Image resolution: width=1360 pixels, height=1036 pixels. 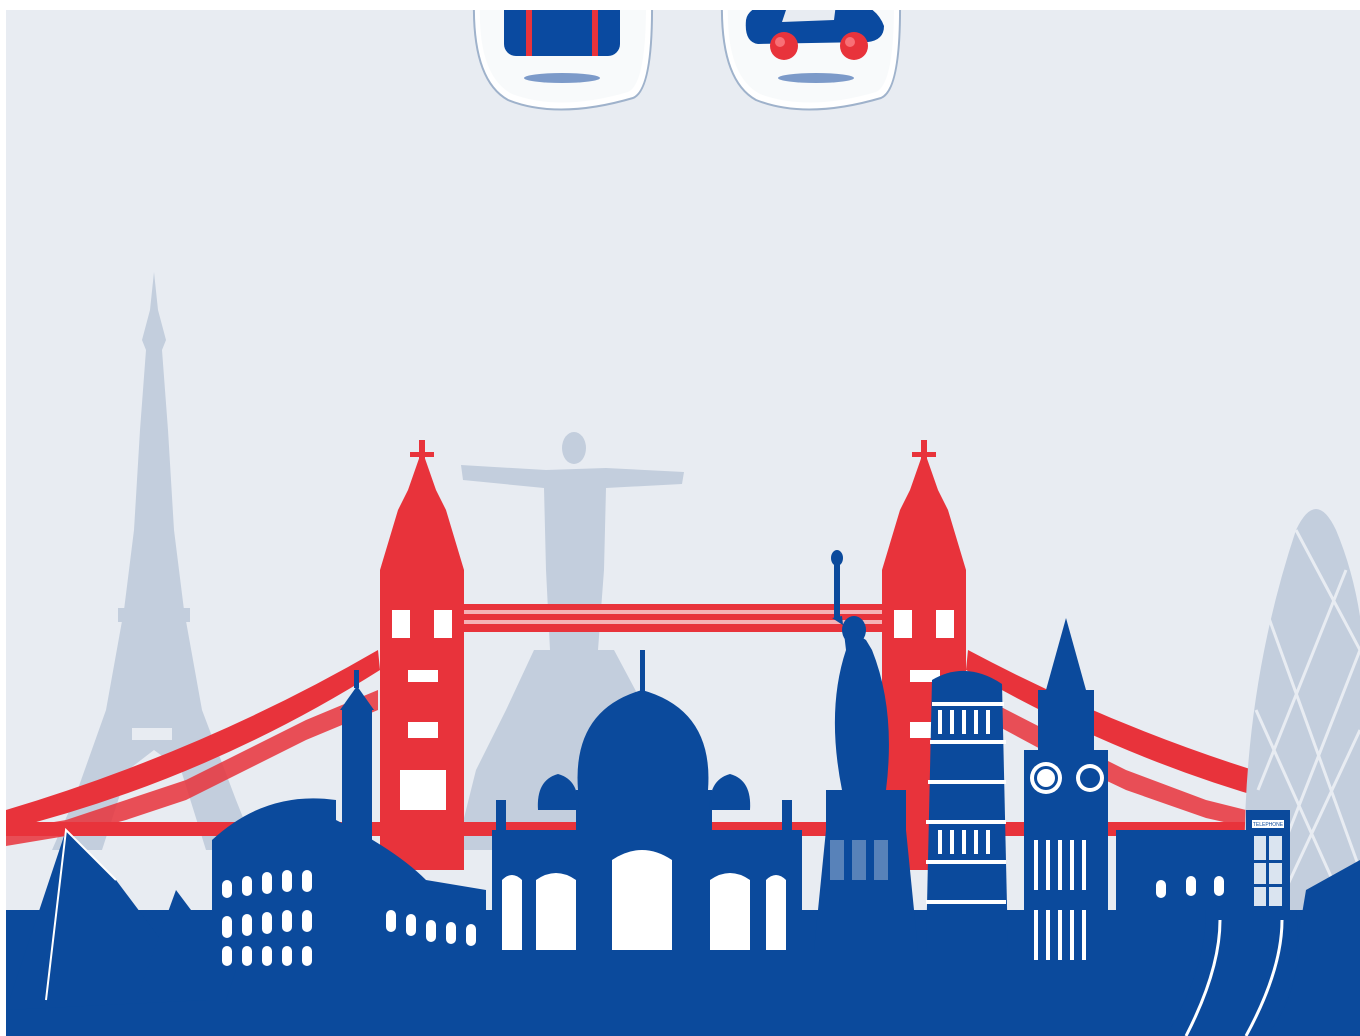 What do you see at coordinates (1268, 865) in the screenshot?
I see `telephone-box: TELEPHONE` at bounding box center [1268, 865].